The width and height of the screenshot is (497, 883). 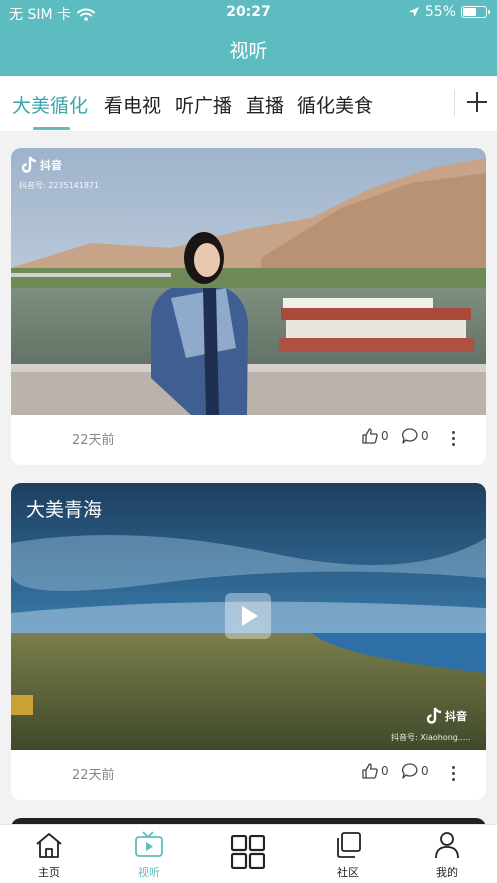 What do you see at coordinates (348, 872) in the screenshot?
I see `nav-label: 社区` at bounding box center [348, 872].